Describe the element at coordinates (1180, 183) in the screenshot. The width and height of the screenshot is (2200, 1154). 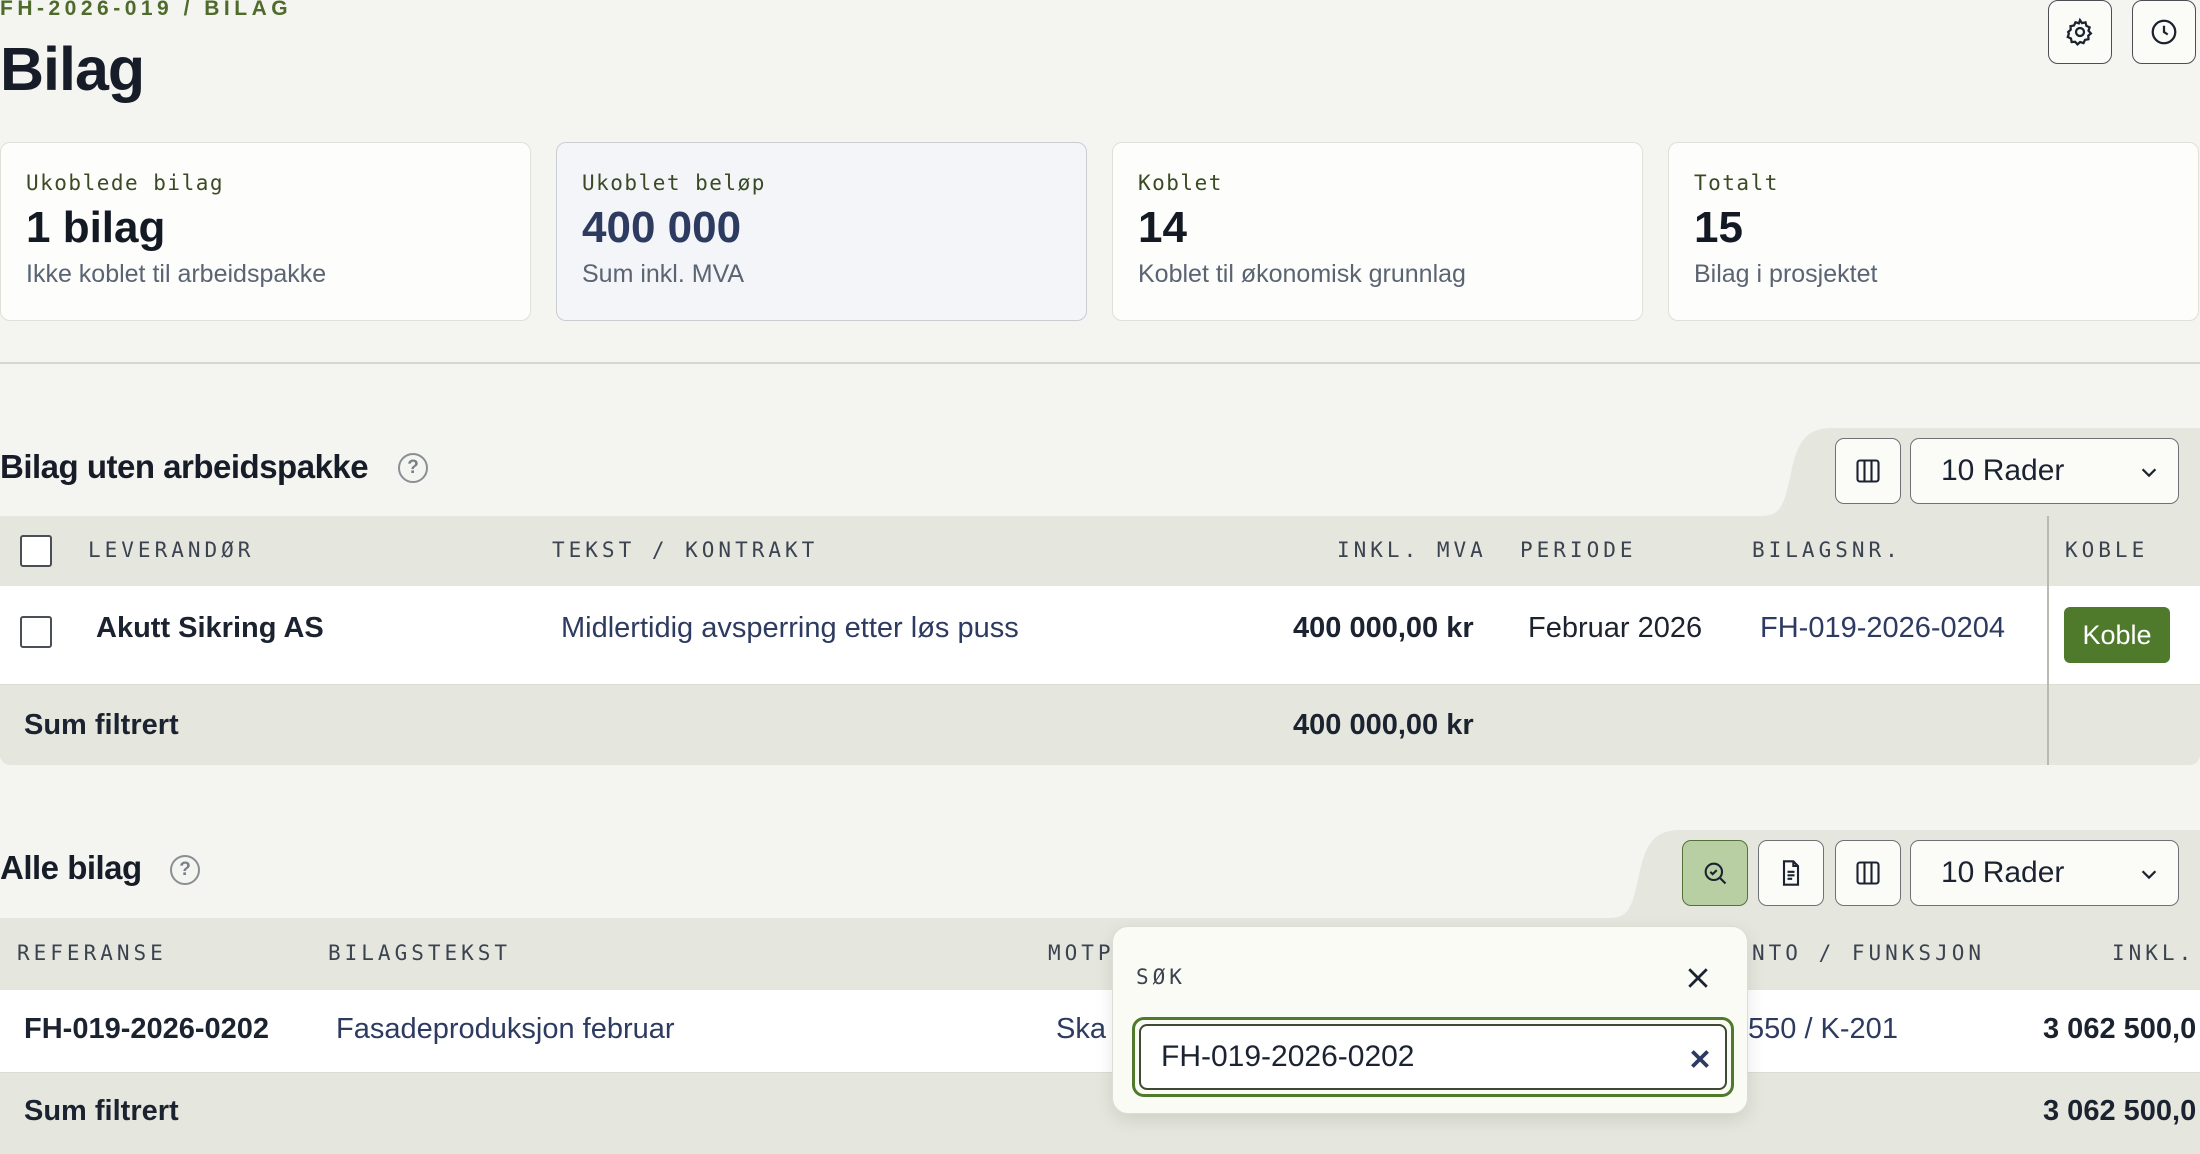
I see `stat-label: Koblet` at that location.